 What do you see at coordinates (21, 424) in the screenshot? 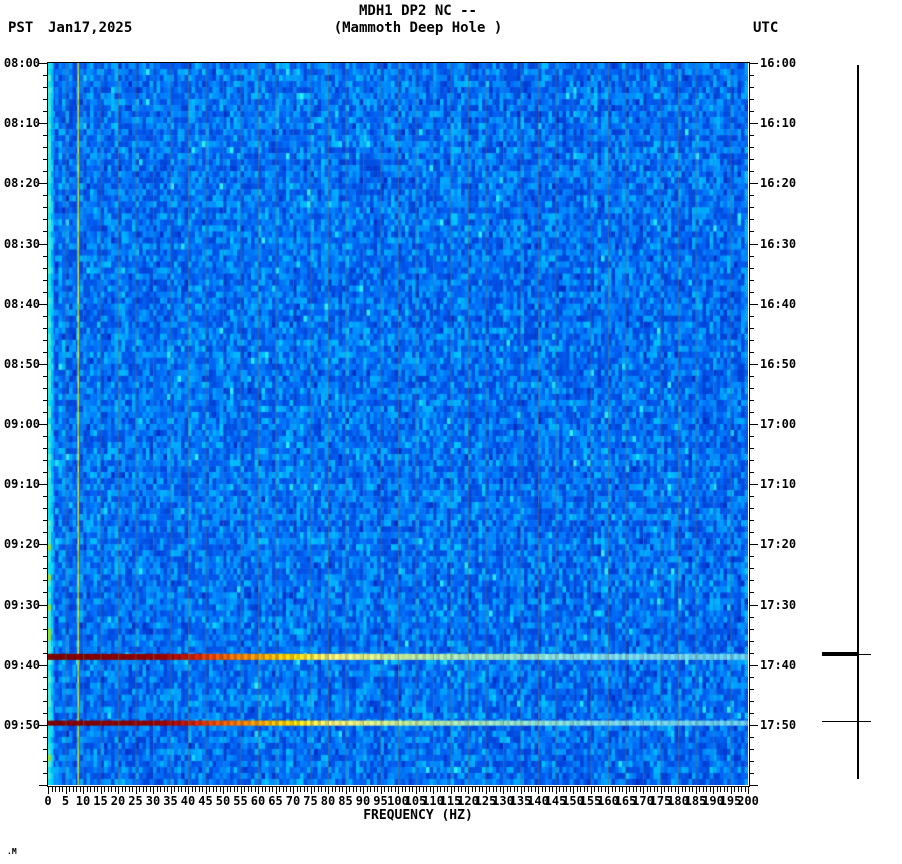
I see `left-time-label: 09:00` at bounding box center [21, 424].